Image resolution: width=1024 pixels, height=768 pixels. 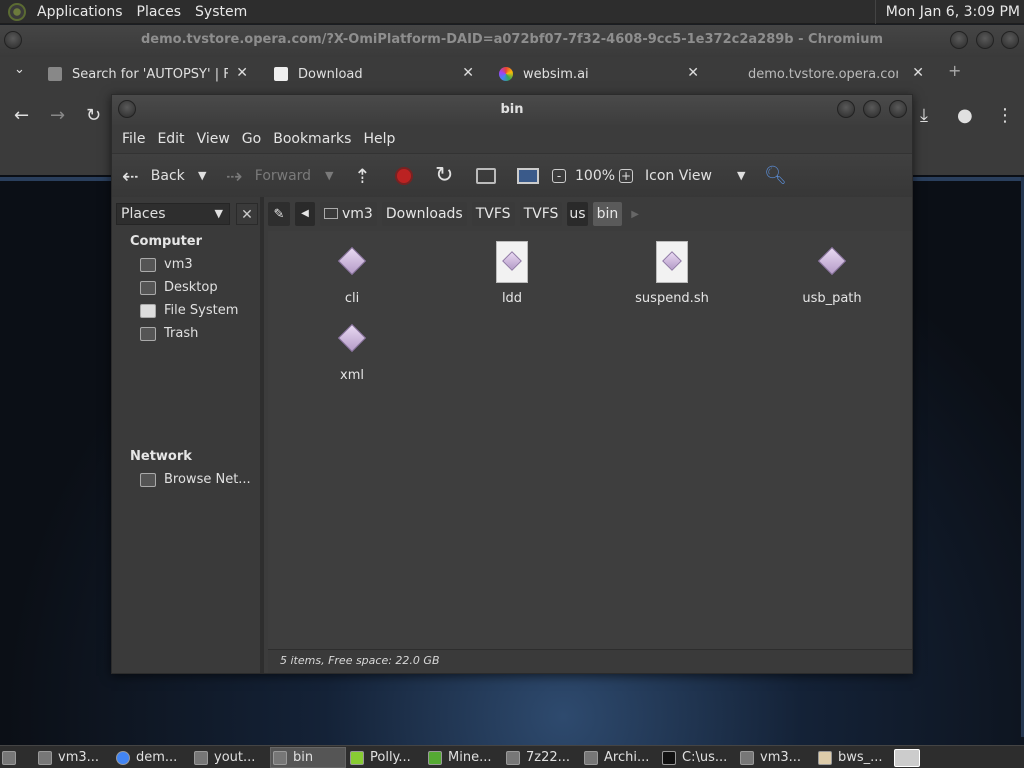 I want to click on fm-window-menu-button, so click(x=127, y=109).